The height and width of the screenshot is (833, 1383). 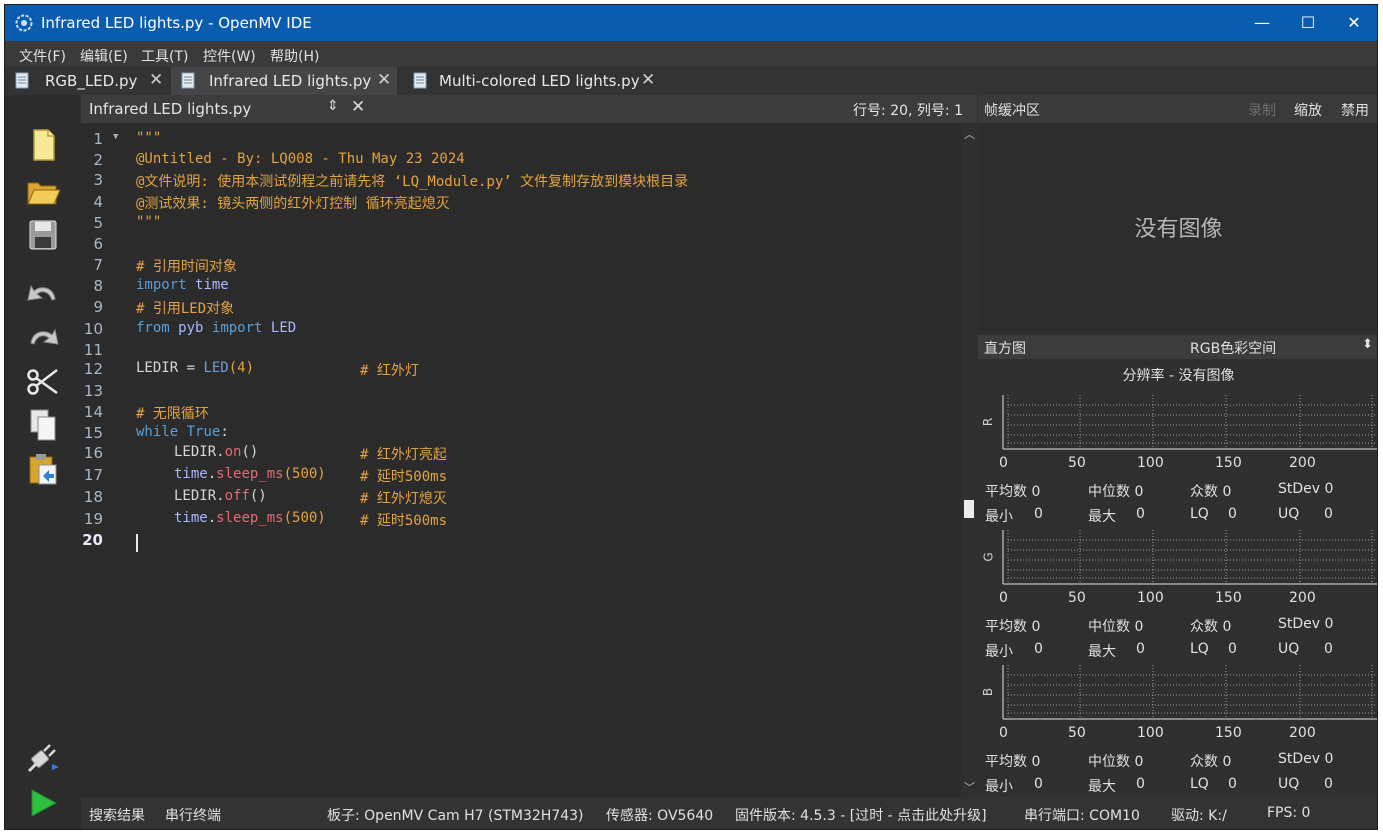 I want to click on menu-tools: 工具(T), so click(x=164, y=56).